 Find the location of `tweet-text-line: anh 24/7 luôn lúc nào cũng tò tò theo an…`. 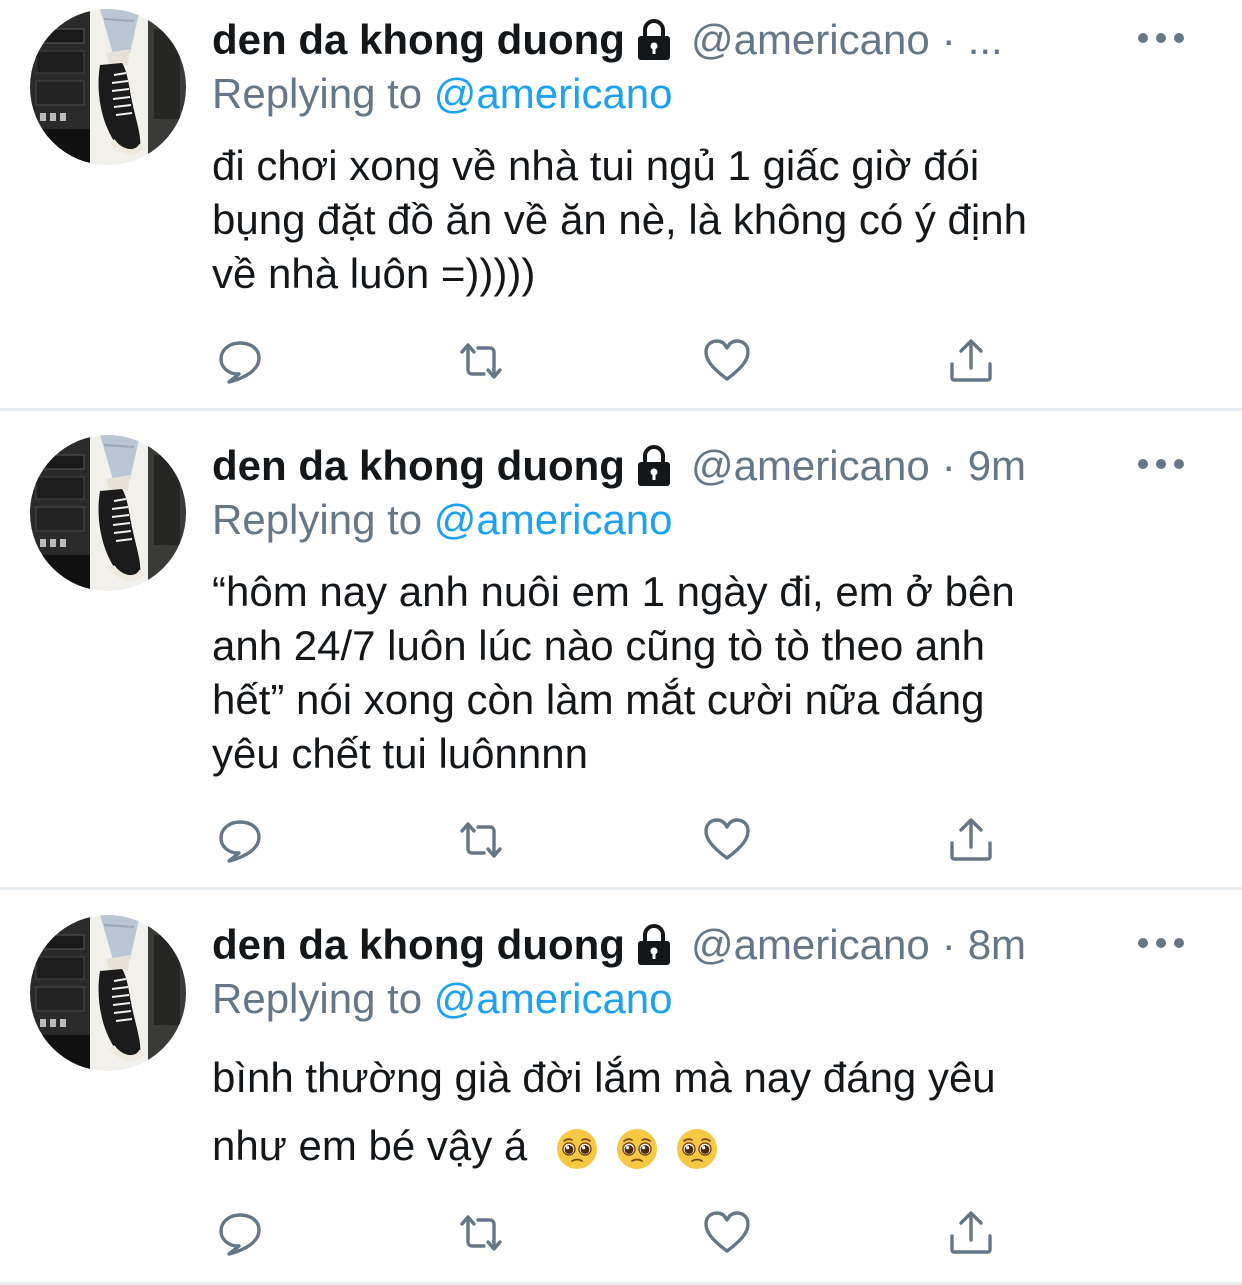

tweet-text-line: anh 24/7 luôn lúc nào cũng tò tò theo an… is located at coordinates (598, 645).